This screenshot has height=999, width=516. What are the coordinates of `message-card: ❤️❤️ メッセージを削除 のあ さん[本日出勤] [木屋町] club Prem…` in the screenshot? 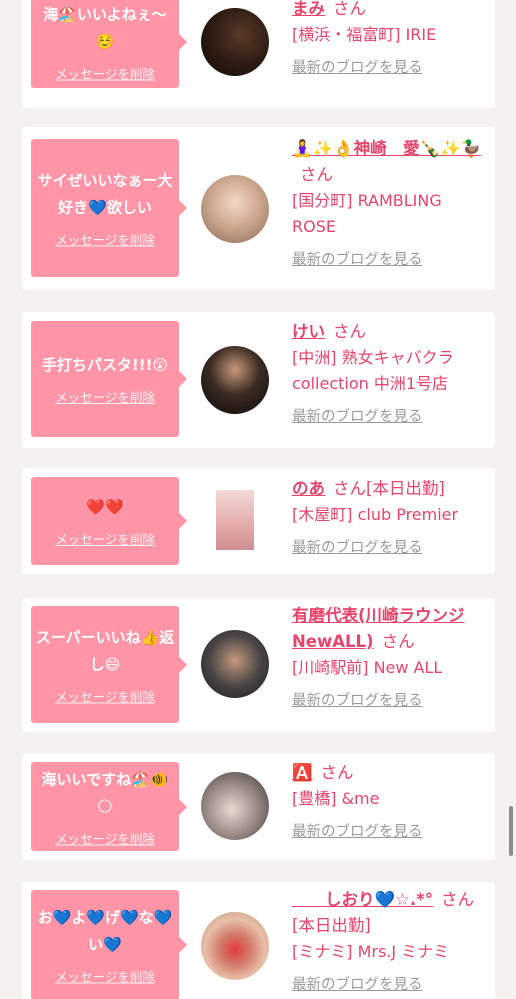 It's located at (258, 521).